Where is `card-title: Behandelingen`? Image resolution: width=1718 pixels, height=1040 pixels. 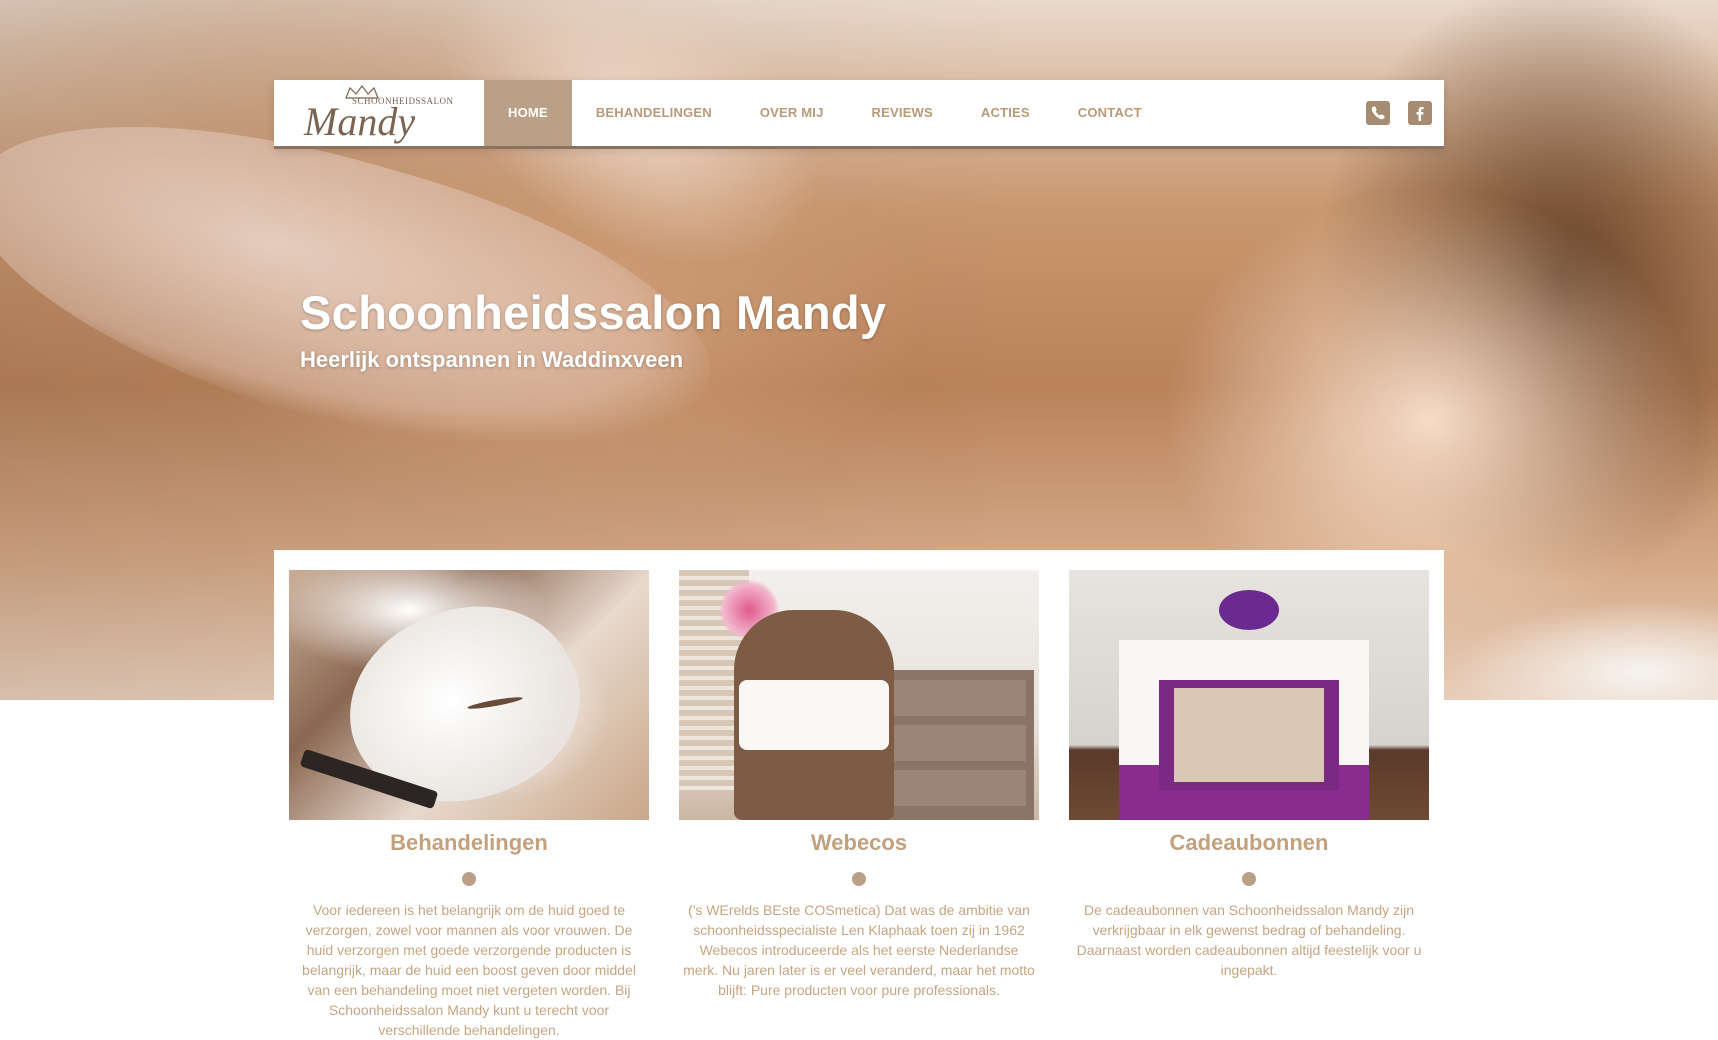 card-title: Behandelingen is located at coordinates (469, 843).